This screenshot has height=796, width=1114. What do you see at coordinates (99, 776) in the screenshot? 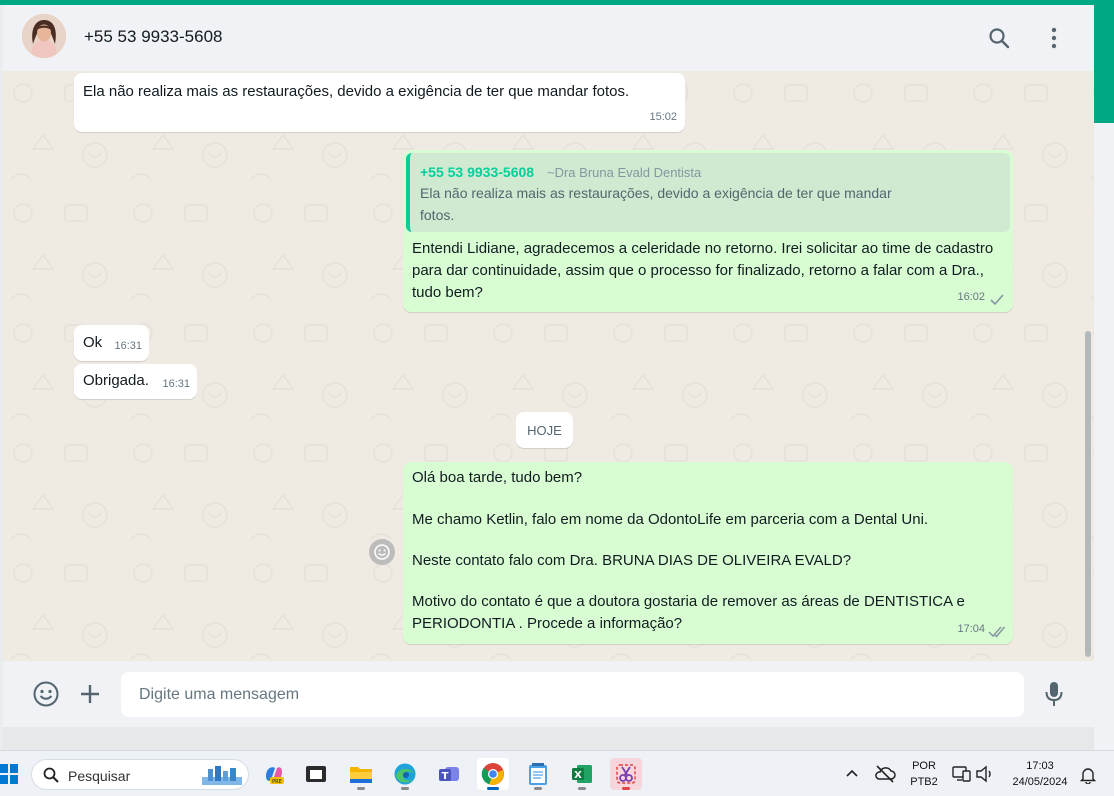
I see `taskbar-search-label: Pesquisar` at bounding box center [99, 776].